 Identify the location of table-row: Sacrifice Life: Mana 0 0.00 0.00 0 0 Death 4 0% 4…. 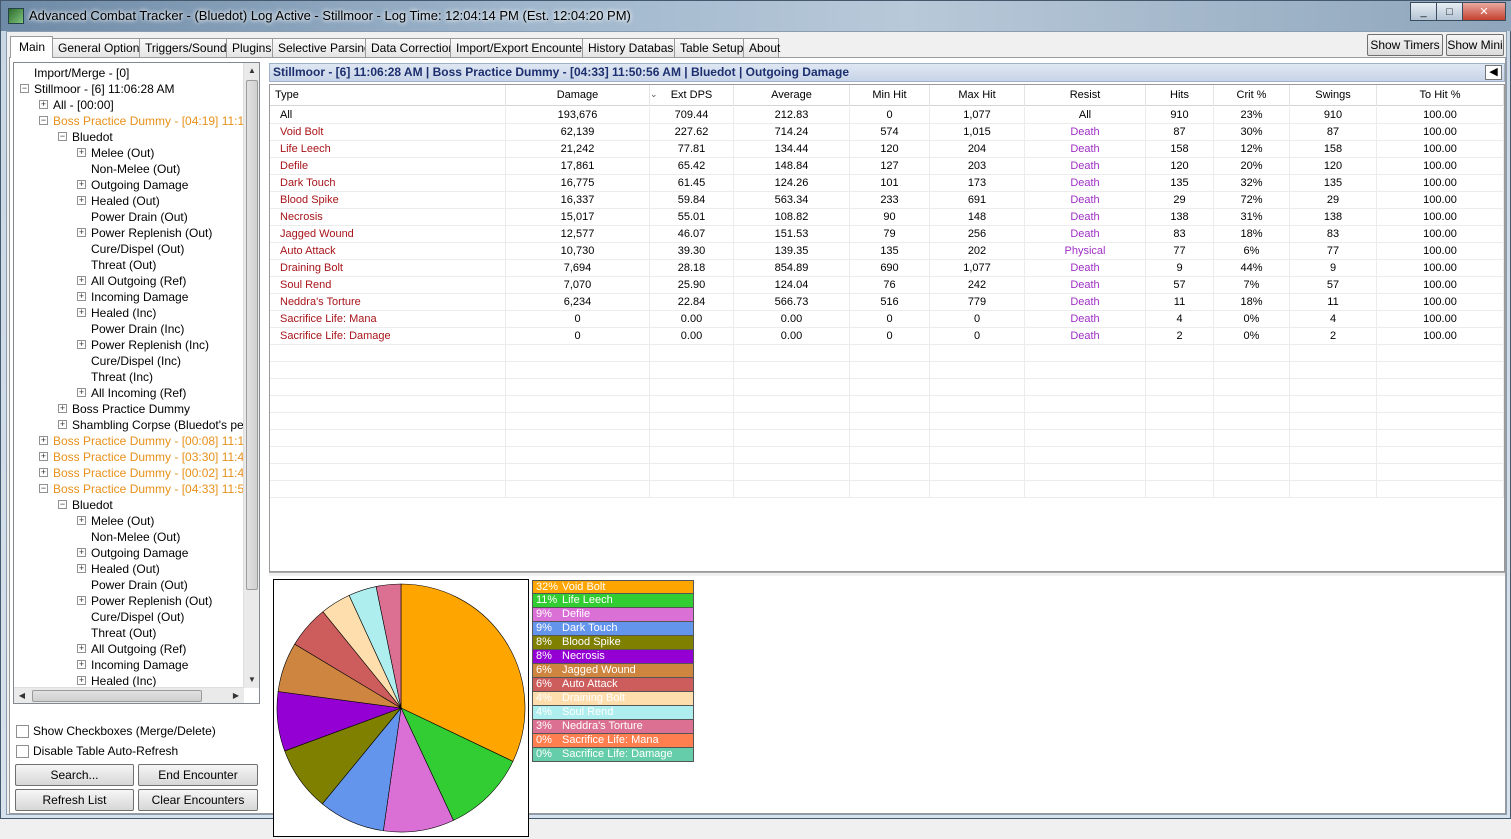
(887, 319).